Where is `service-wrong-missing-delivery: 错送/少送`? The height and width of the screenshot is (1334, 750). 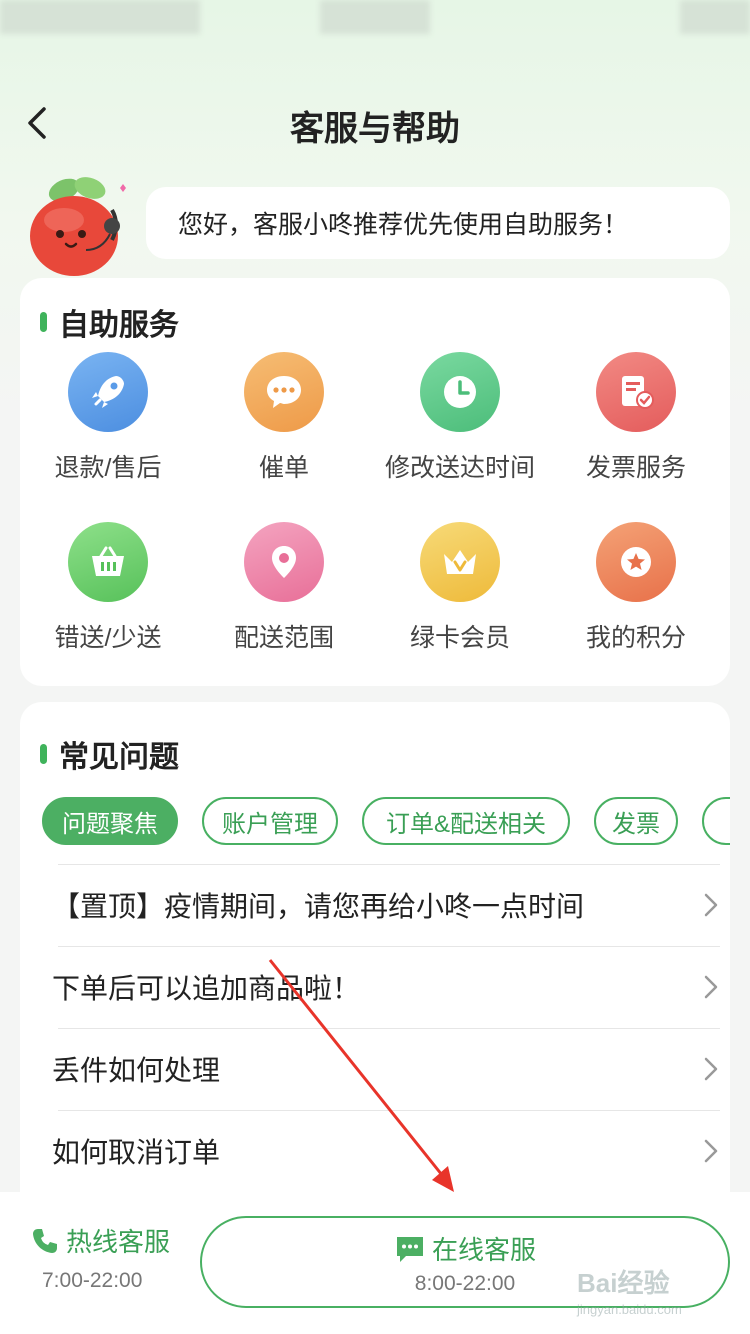
service-wrong-missing-delivery: 错送/少送 is located at coordinates (108, 588).